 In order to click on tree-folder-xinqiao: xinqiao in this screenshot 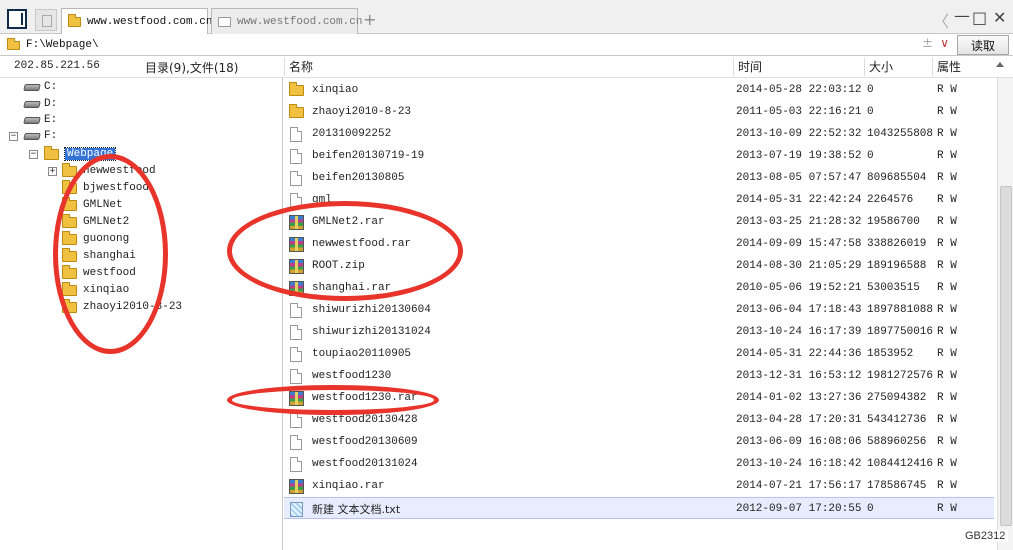, I will do `click(96, 289)`.